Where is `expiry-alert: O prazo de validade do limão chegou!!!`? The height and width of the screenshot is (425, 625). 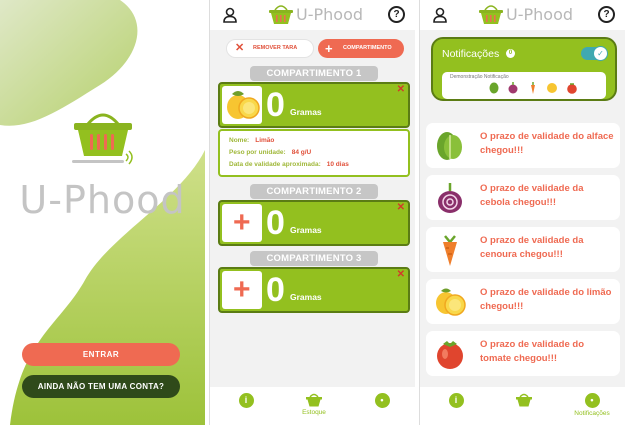
expiry-alert: O prazo de validade do limão chegou!!! is located at coordinates (523, 301).